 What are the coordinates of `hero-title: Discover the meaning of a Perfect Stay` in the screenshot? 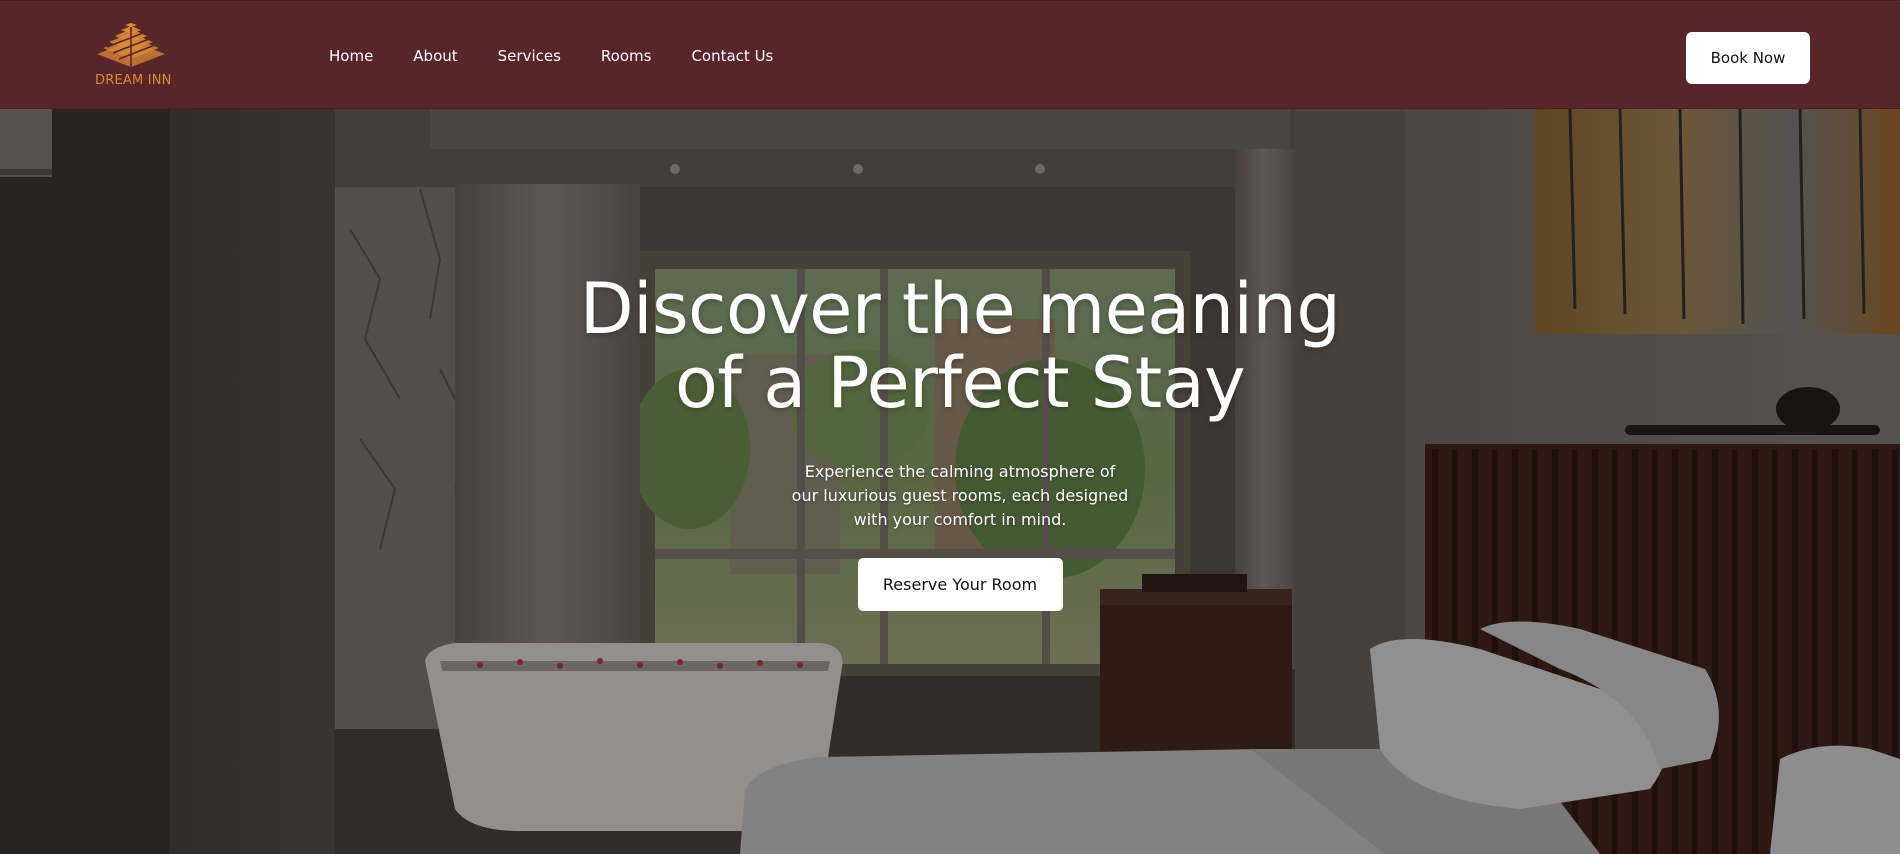 It's located at (960, 346).